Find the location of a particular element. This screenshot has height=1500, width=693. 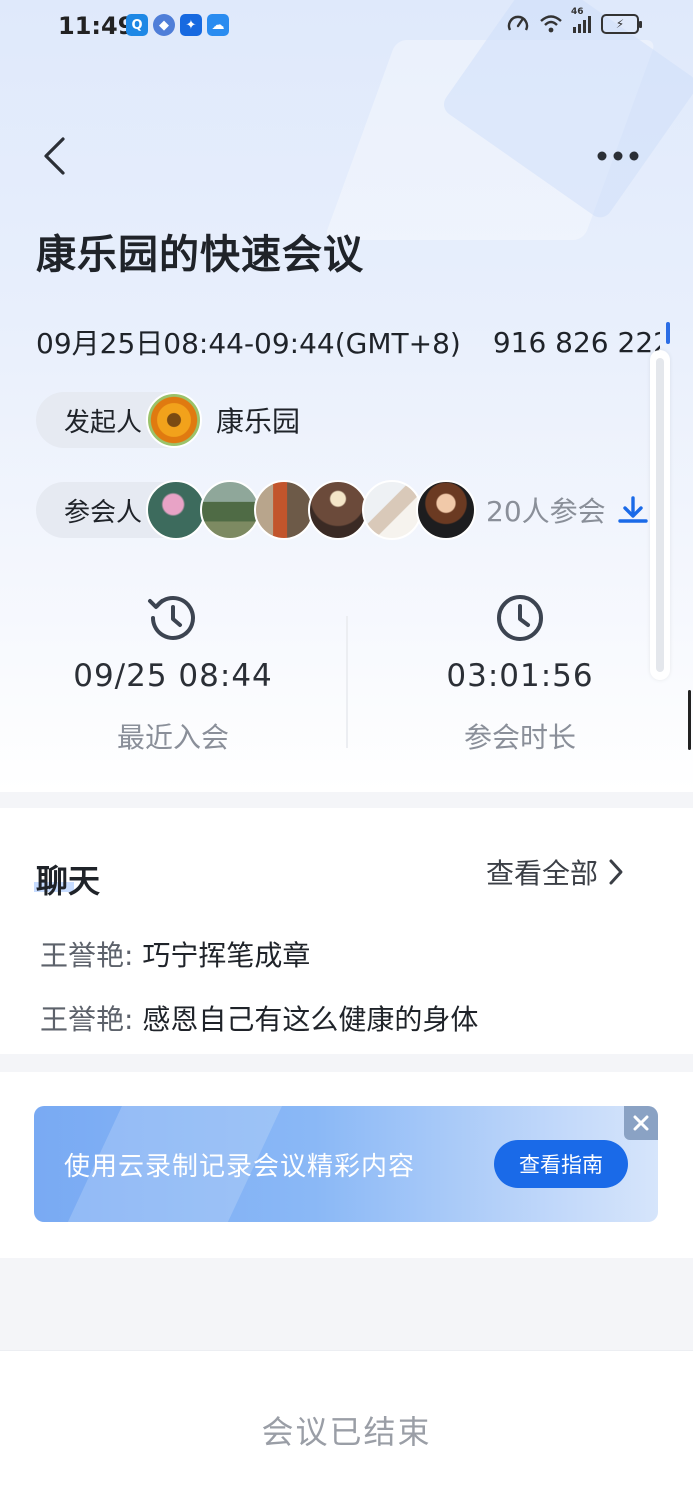

download-button is located at coordinates (633, 511).